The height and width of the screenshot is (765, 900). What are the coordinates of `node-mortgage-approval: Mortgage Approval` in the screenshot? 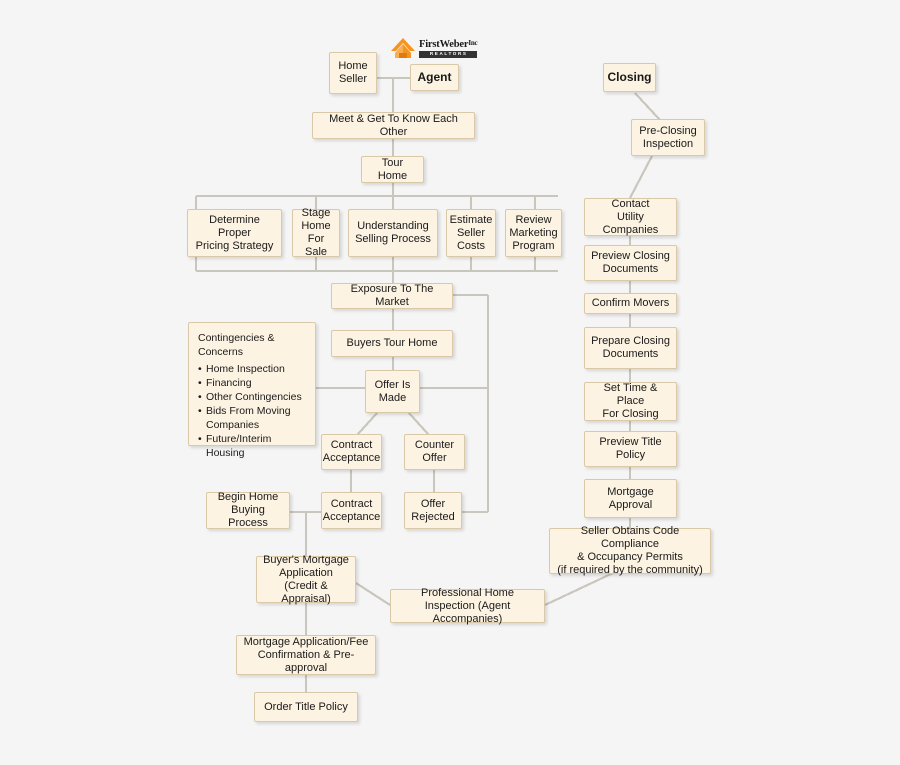 It's located at (630, 498).